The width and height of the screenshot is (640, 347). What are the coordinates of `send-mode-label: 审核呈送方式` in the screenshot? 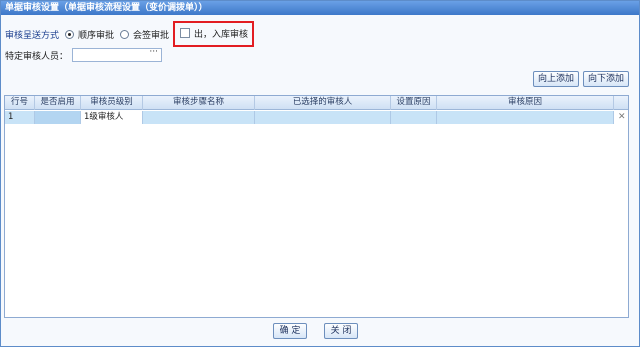 It's located at (32, 35).